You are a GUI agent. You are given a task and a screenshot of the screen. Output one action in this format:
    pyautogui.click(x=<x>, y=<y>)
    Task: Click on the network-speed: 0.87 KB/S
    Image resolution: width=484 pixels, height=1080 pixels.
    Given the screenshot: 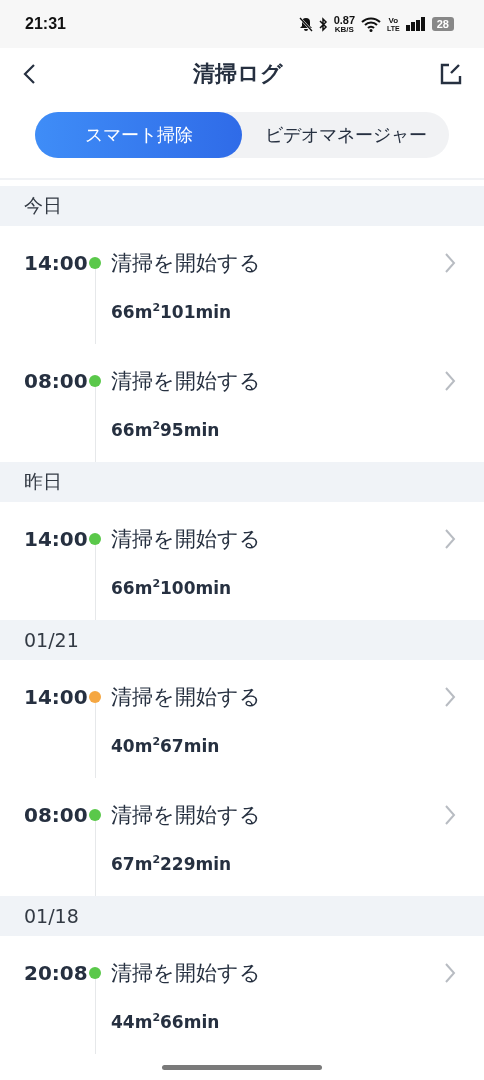 What is the action you would take?
    pyautogui.click(x=344, y=24)
    